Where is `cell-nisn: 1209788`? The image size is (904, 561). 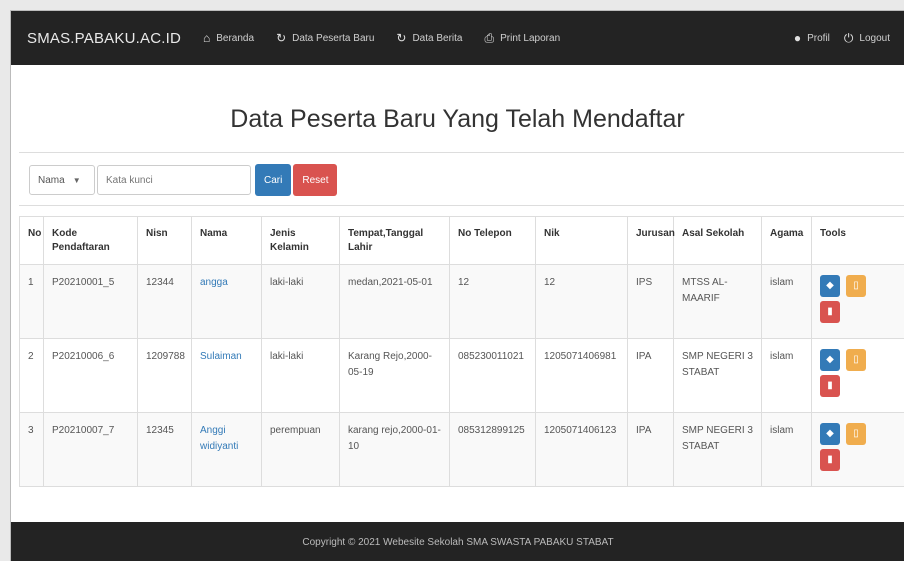
cell-nisn: 1209788 is located at coordinates (164, 375).